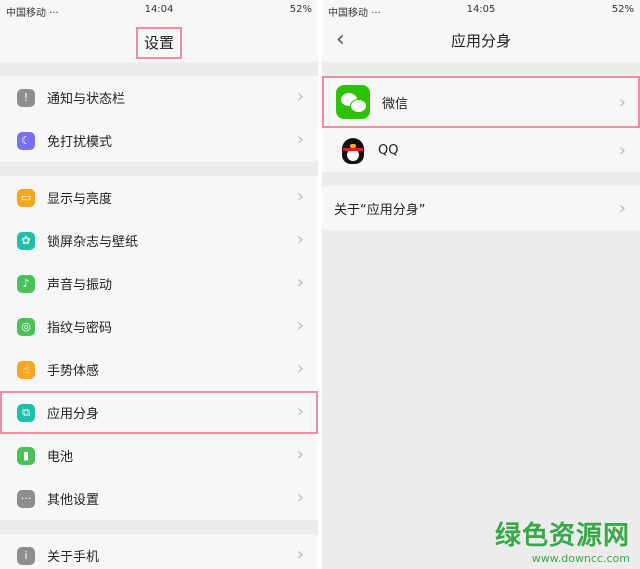  Describe the element at coordinates (26, 369) in the screenshot. I see `gesture-icon: ☝` at that location.